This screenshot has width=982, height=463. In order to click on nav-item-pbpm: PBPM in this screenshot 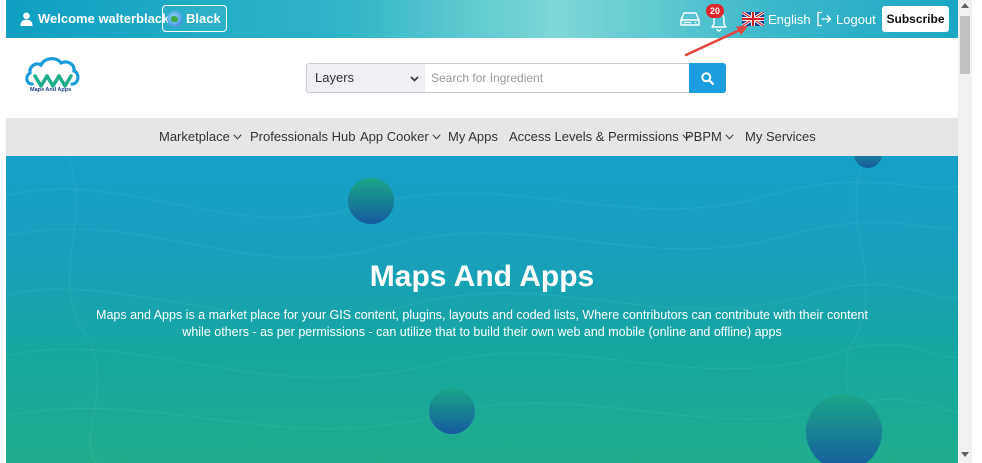, I will do `click(709, 136)`.